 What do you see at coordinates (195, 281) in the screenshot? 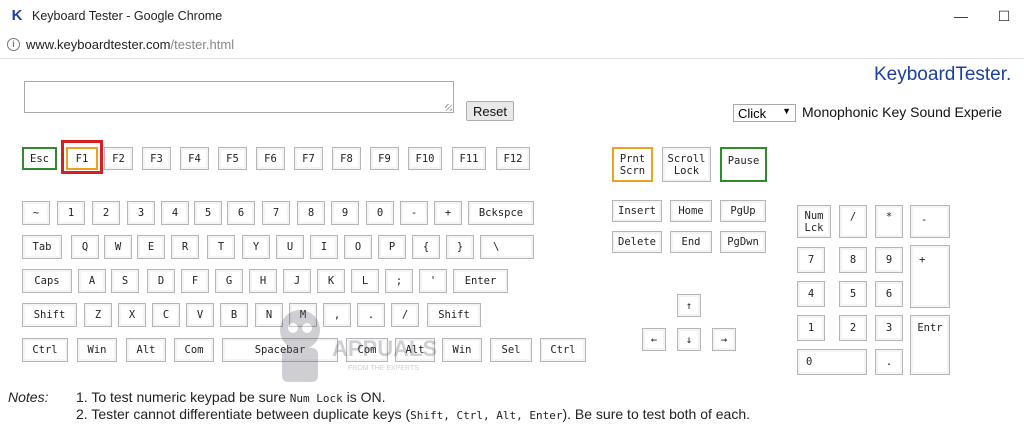
I see `key-f: F` at bounding box center [195, 281].